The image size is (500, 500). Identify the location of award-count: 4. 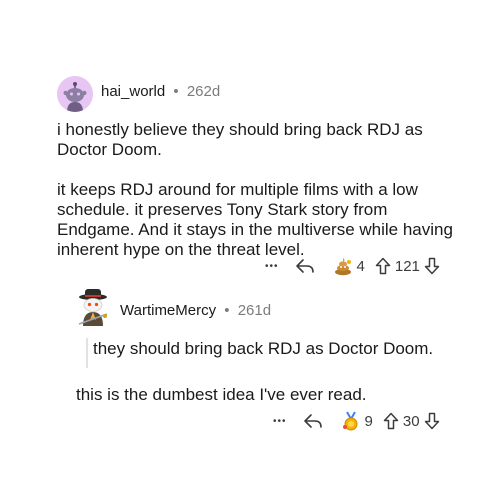
(360, 266).